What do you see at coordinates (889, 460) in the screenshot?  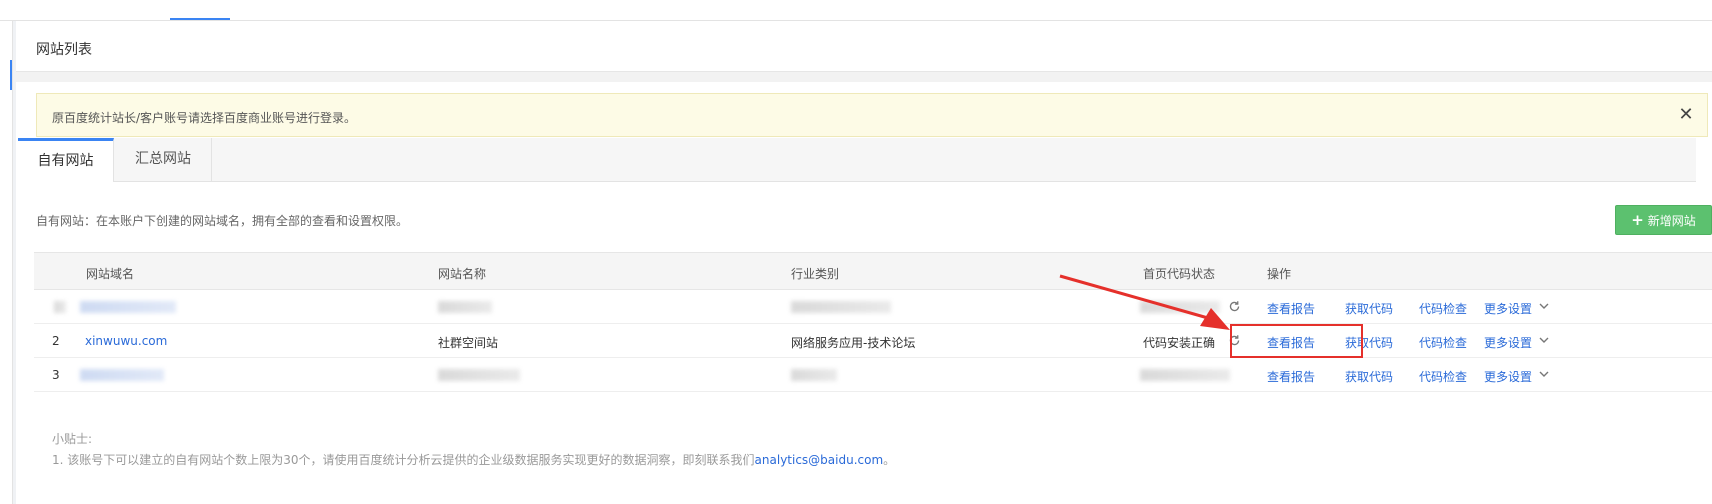 I see `tips-line-end: 。` at bounding box center [889, 460].